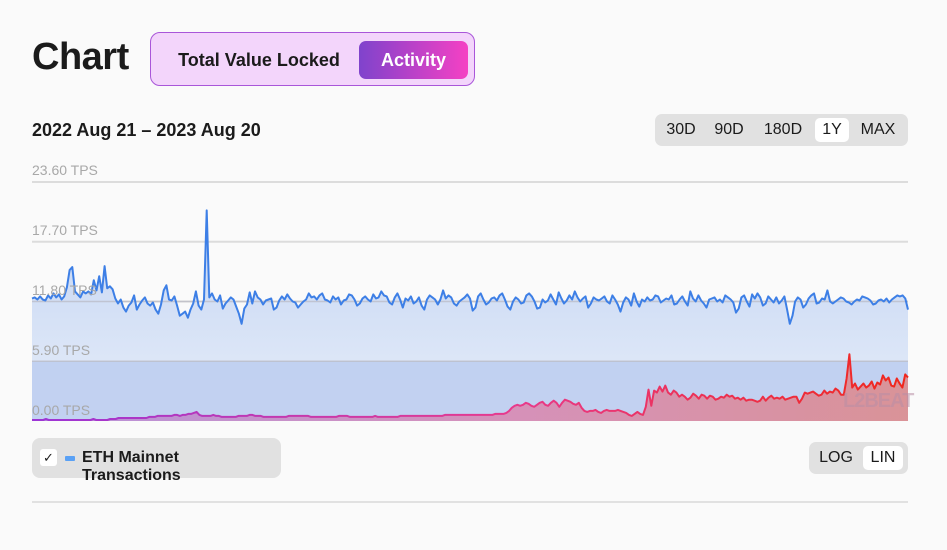  I want to click on time-option-180d: 180D, so click(783, 130).